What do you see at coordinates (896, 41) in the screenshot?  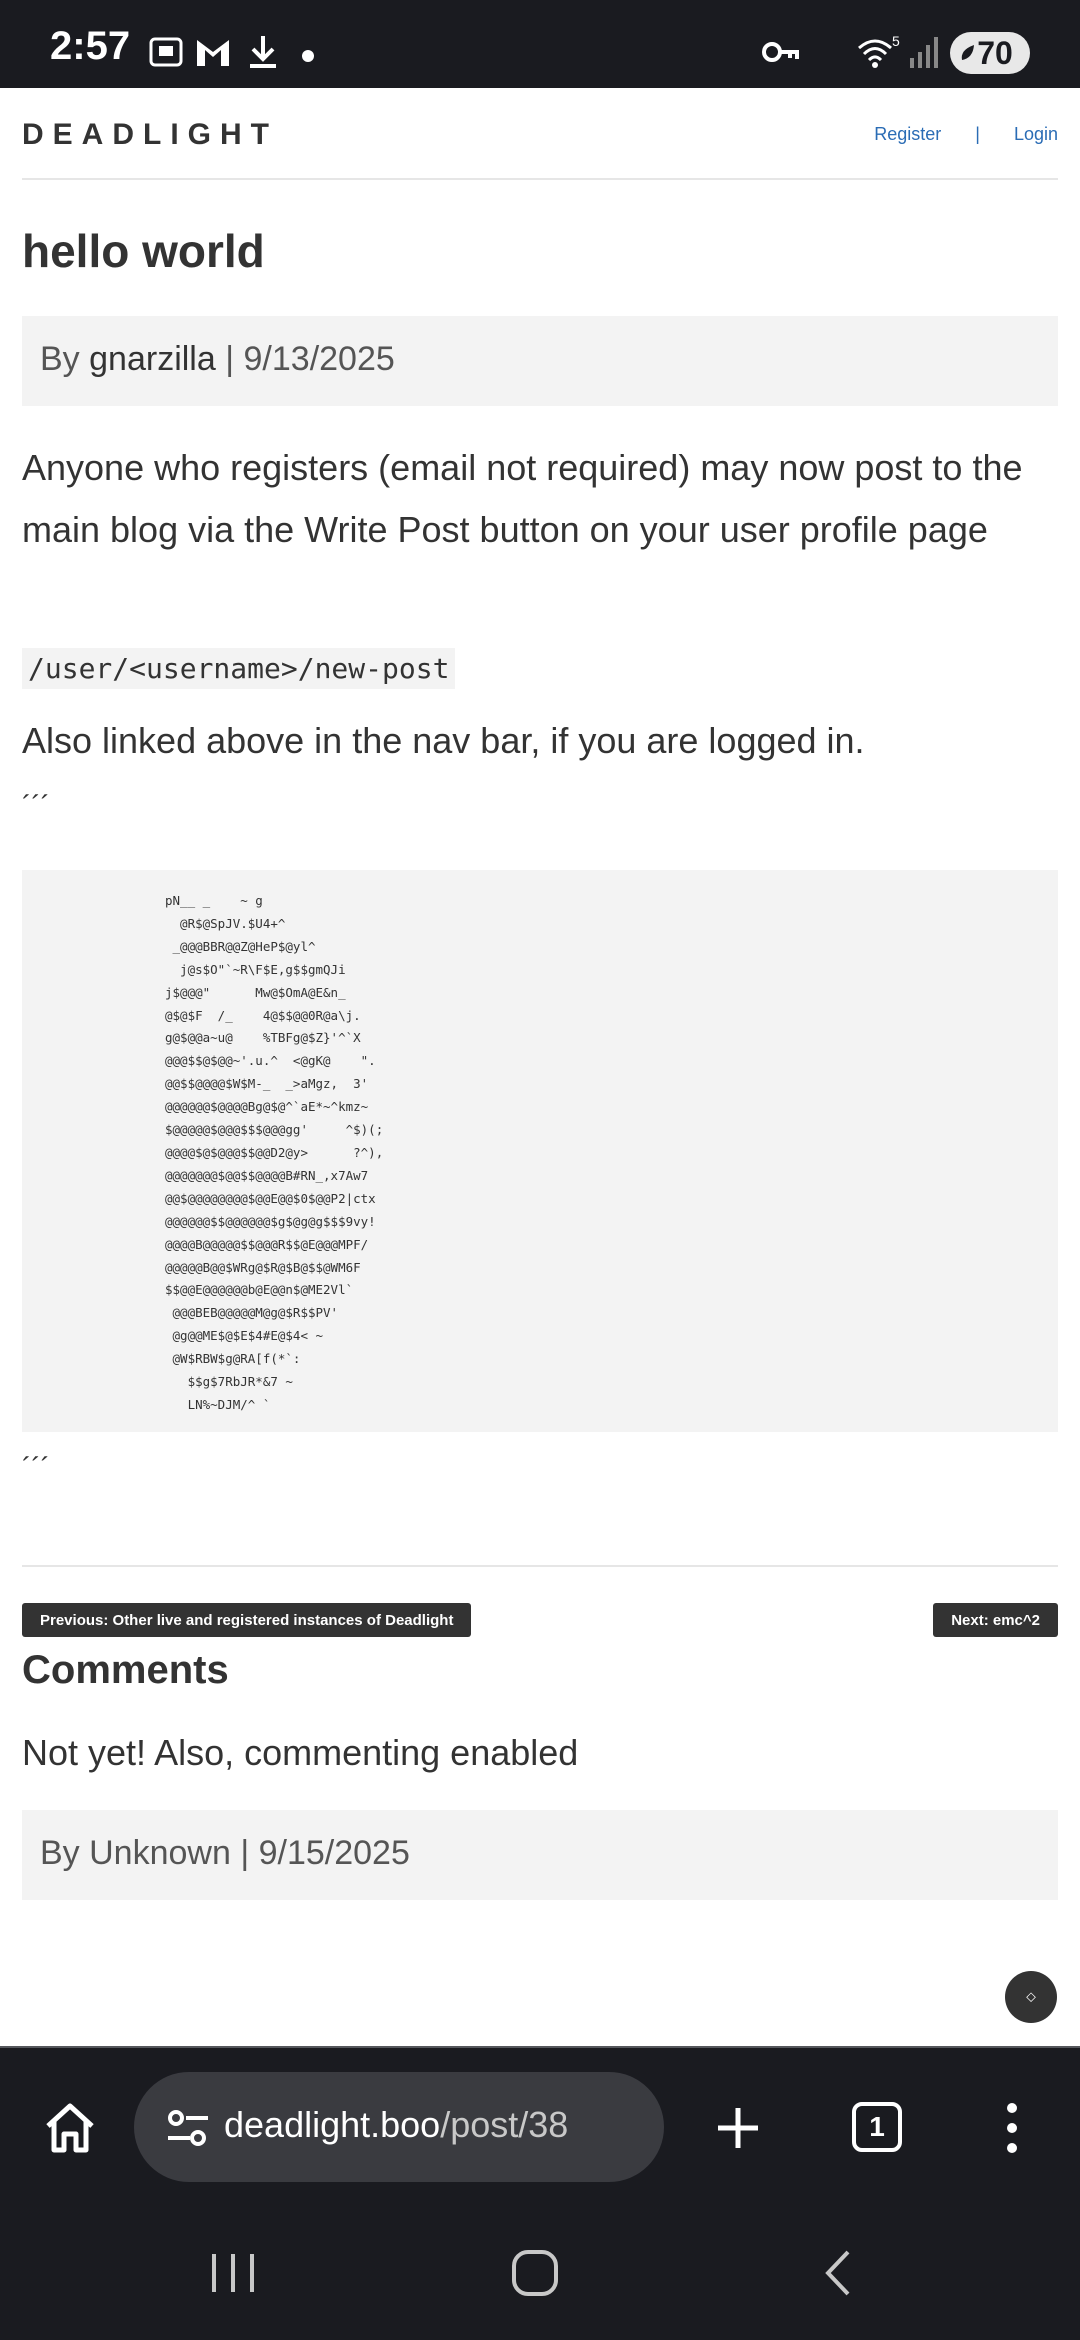 I see `wifi-band-label: 5` at bounding box center [896, 41].